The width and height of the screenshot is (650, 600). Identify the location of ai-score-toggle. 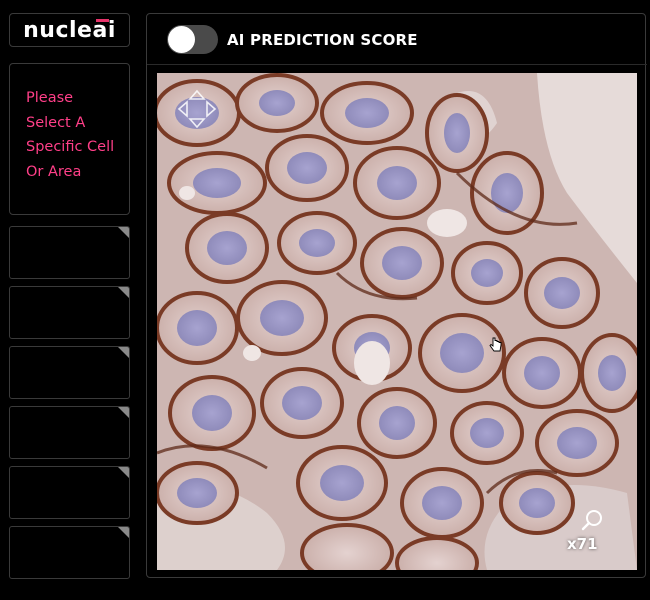
(192, 39).